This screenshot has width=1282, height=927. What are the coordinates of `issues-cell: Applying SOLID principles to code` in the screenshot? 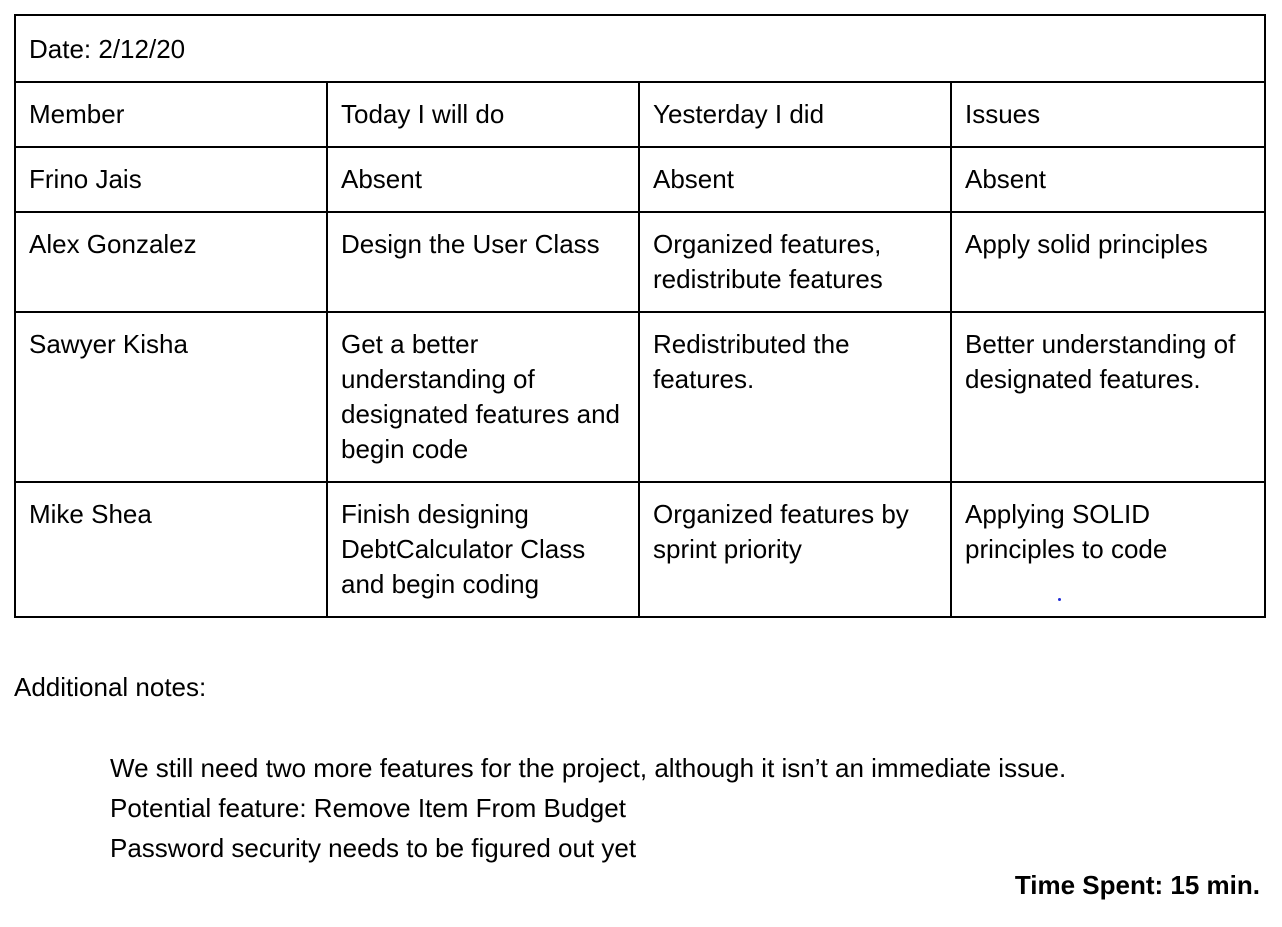 It's located at (1108, 549).